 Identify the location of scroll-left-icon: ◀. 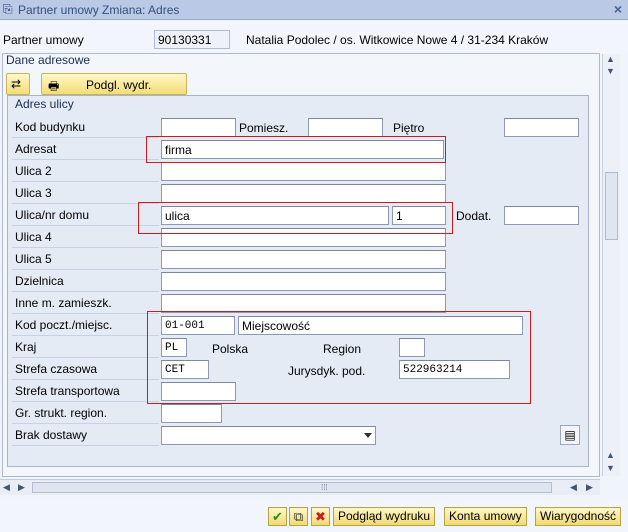
(6, 487).